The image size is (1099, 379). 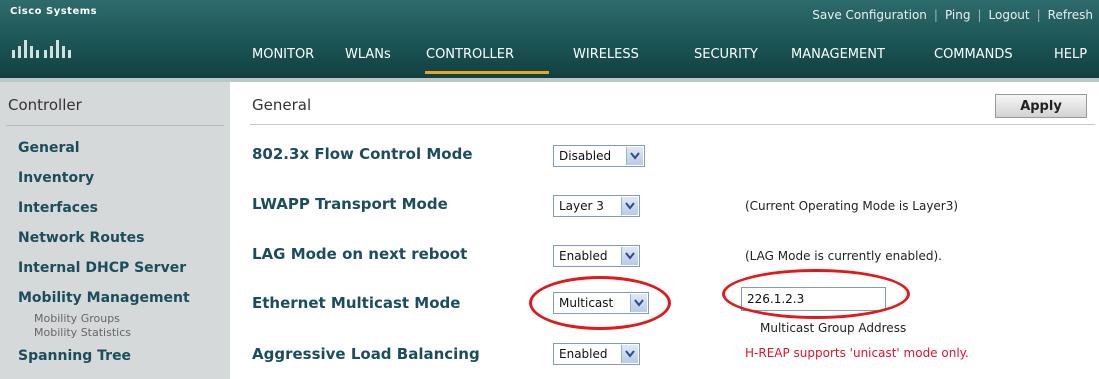 What do you see at coordinates (58, 208) in the screenshot?
I see `sidebar-item-interfaces: Interfaces` at bounding box center [58, 208].